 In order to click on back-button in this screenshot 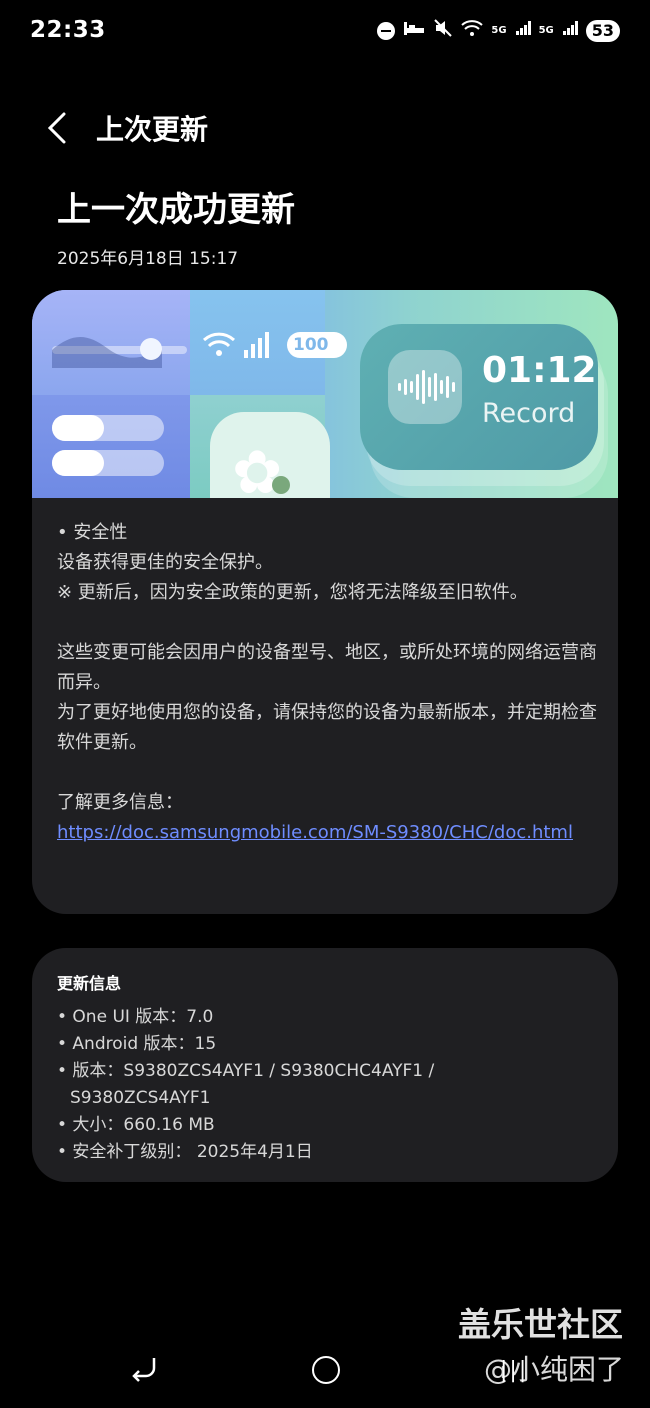, I will do `click(58, 128)`.